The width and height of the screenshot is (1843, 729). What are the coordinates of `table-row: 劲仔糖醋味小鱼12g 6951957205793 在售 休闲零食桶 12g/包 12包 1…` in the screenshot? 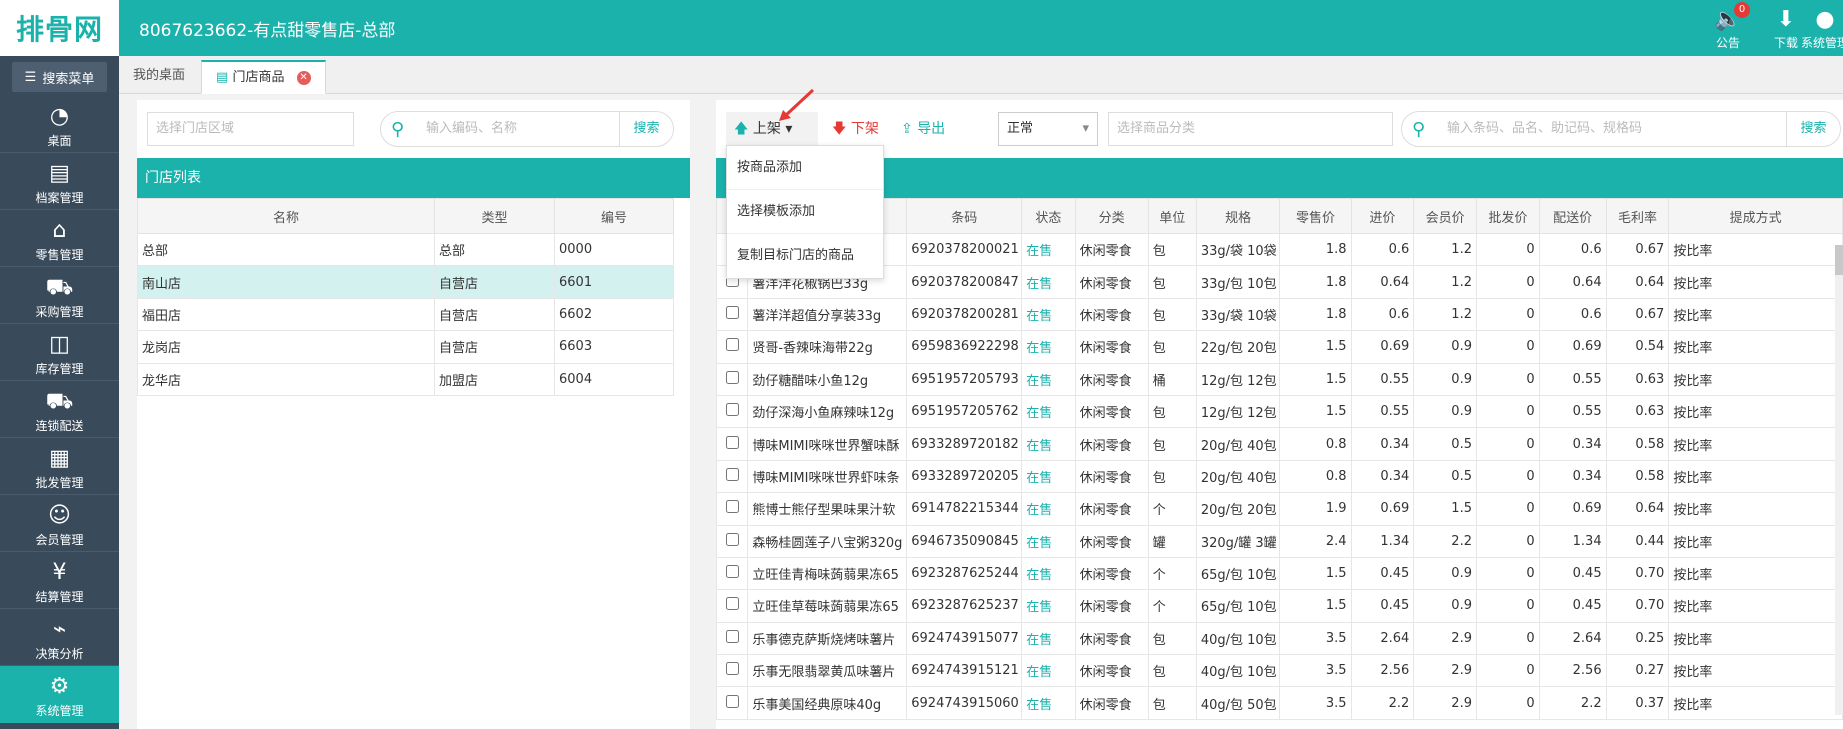 It's located at (1279, 379).